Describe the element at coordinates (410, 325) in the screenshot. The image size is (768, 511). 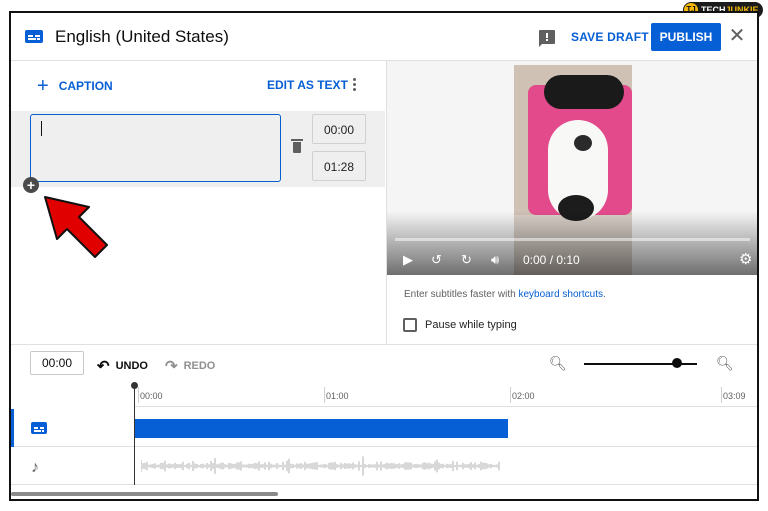
I see `pause-while-typing-checkbox` at that location.